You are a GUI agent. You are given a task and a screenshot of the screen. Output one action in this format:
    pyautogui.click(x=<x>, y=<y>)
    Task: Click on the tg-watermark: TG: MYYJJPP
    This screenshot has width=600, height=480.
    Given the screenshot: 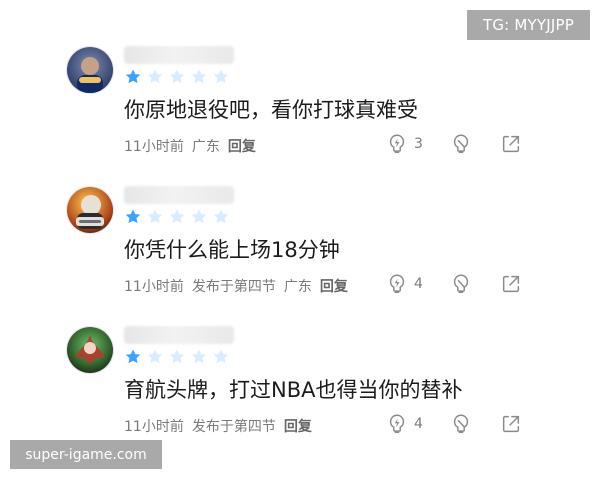 What is the action you would take?
    pyautogui.click(x=528, y=25)
    